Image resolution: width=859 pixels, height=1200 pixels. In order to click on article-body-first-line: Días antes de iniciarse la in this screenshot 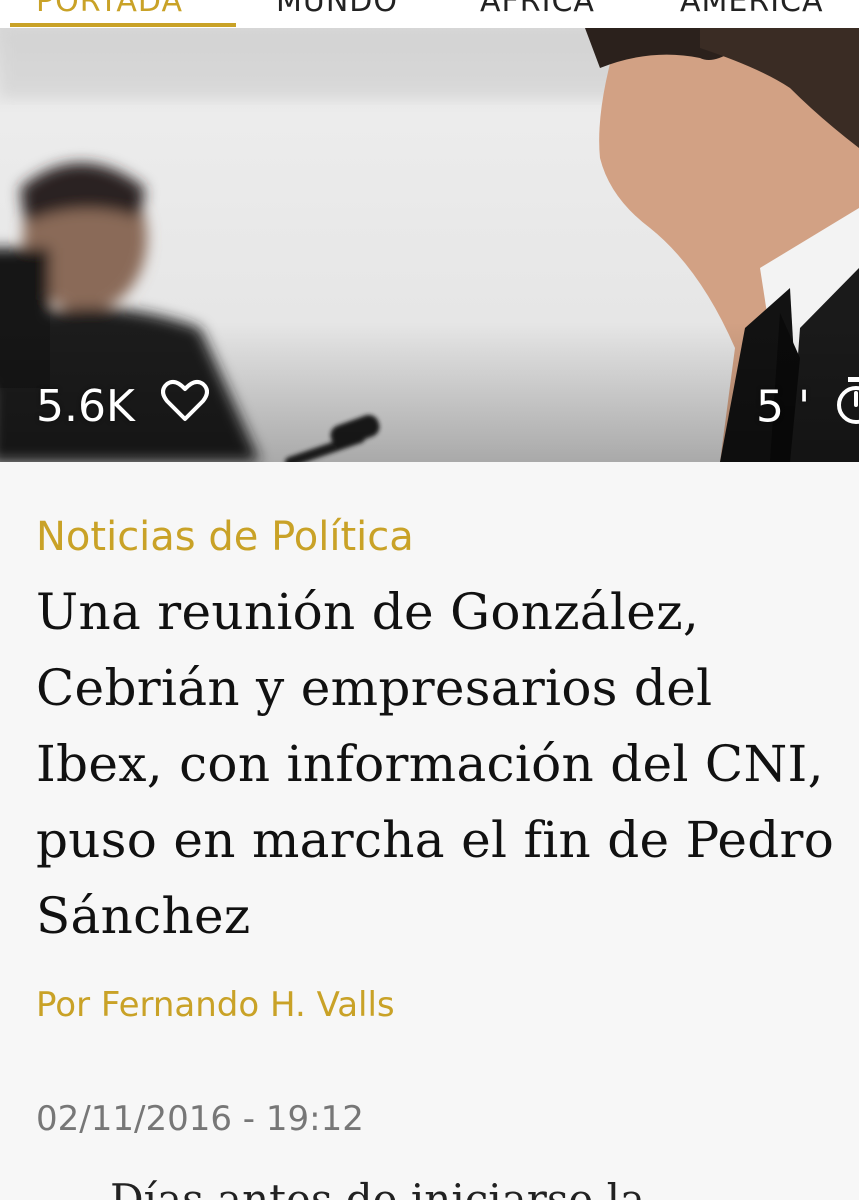, I will do `click(480, 1189)`.